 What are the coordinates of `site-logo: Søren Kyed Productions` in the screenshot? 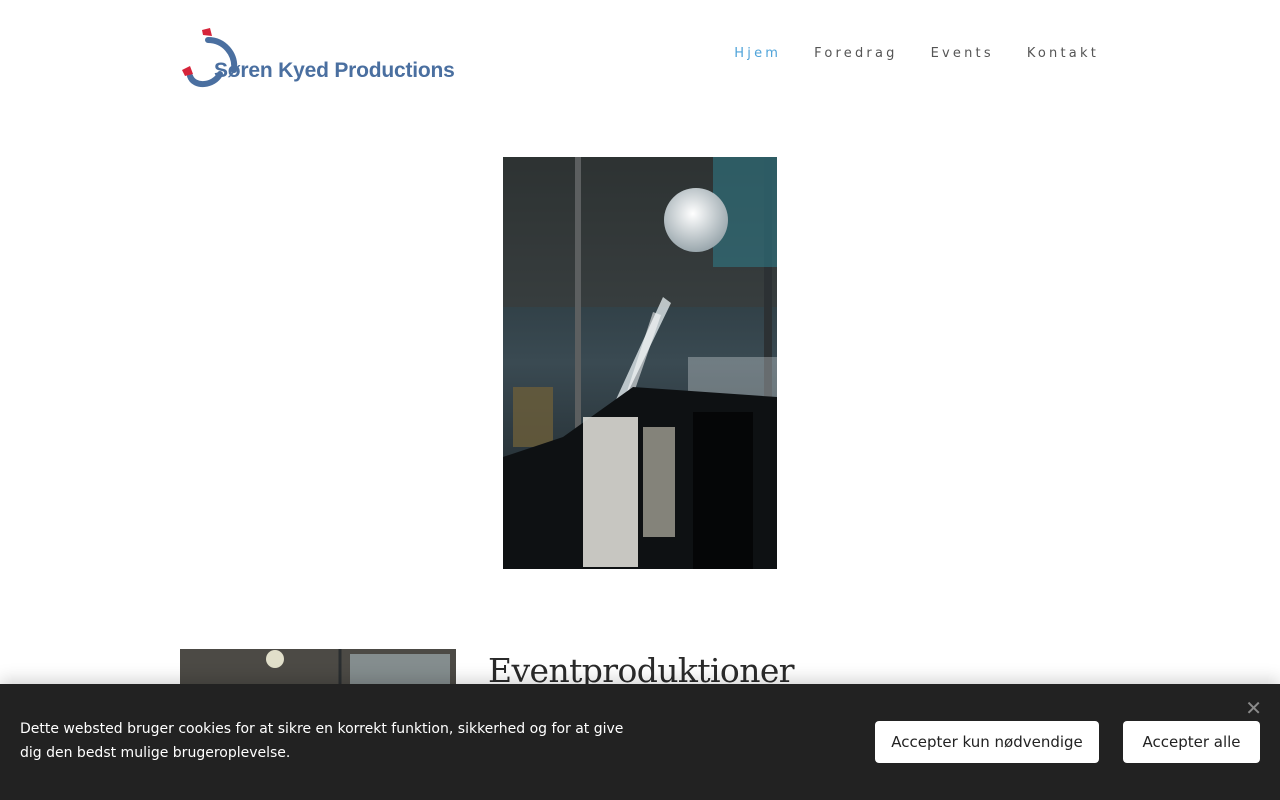 It's located at (325, 56).